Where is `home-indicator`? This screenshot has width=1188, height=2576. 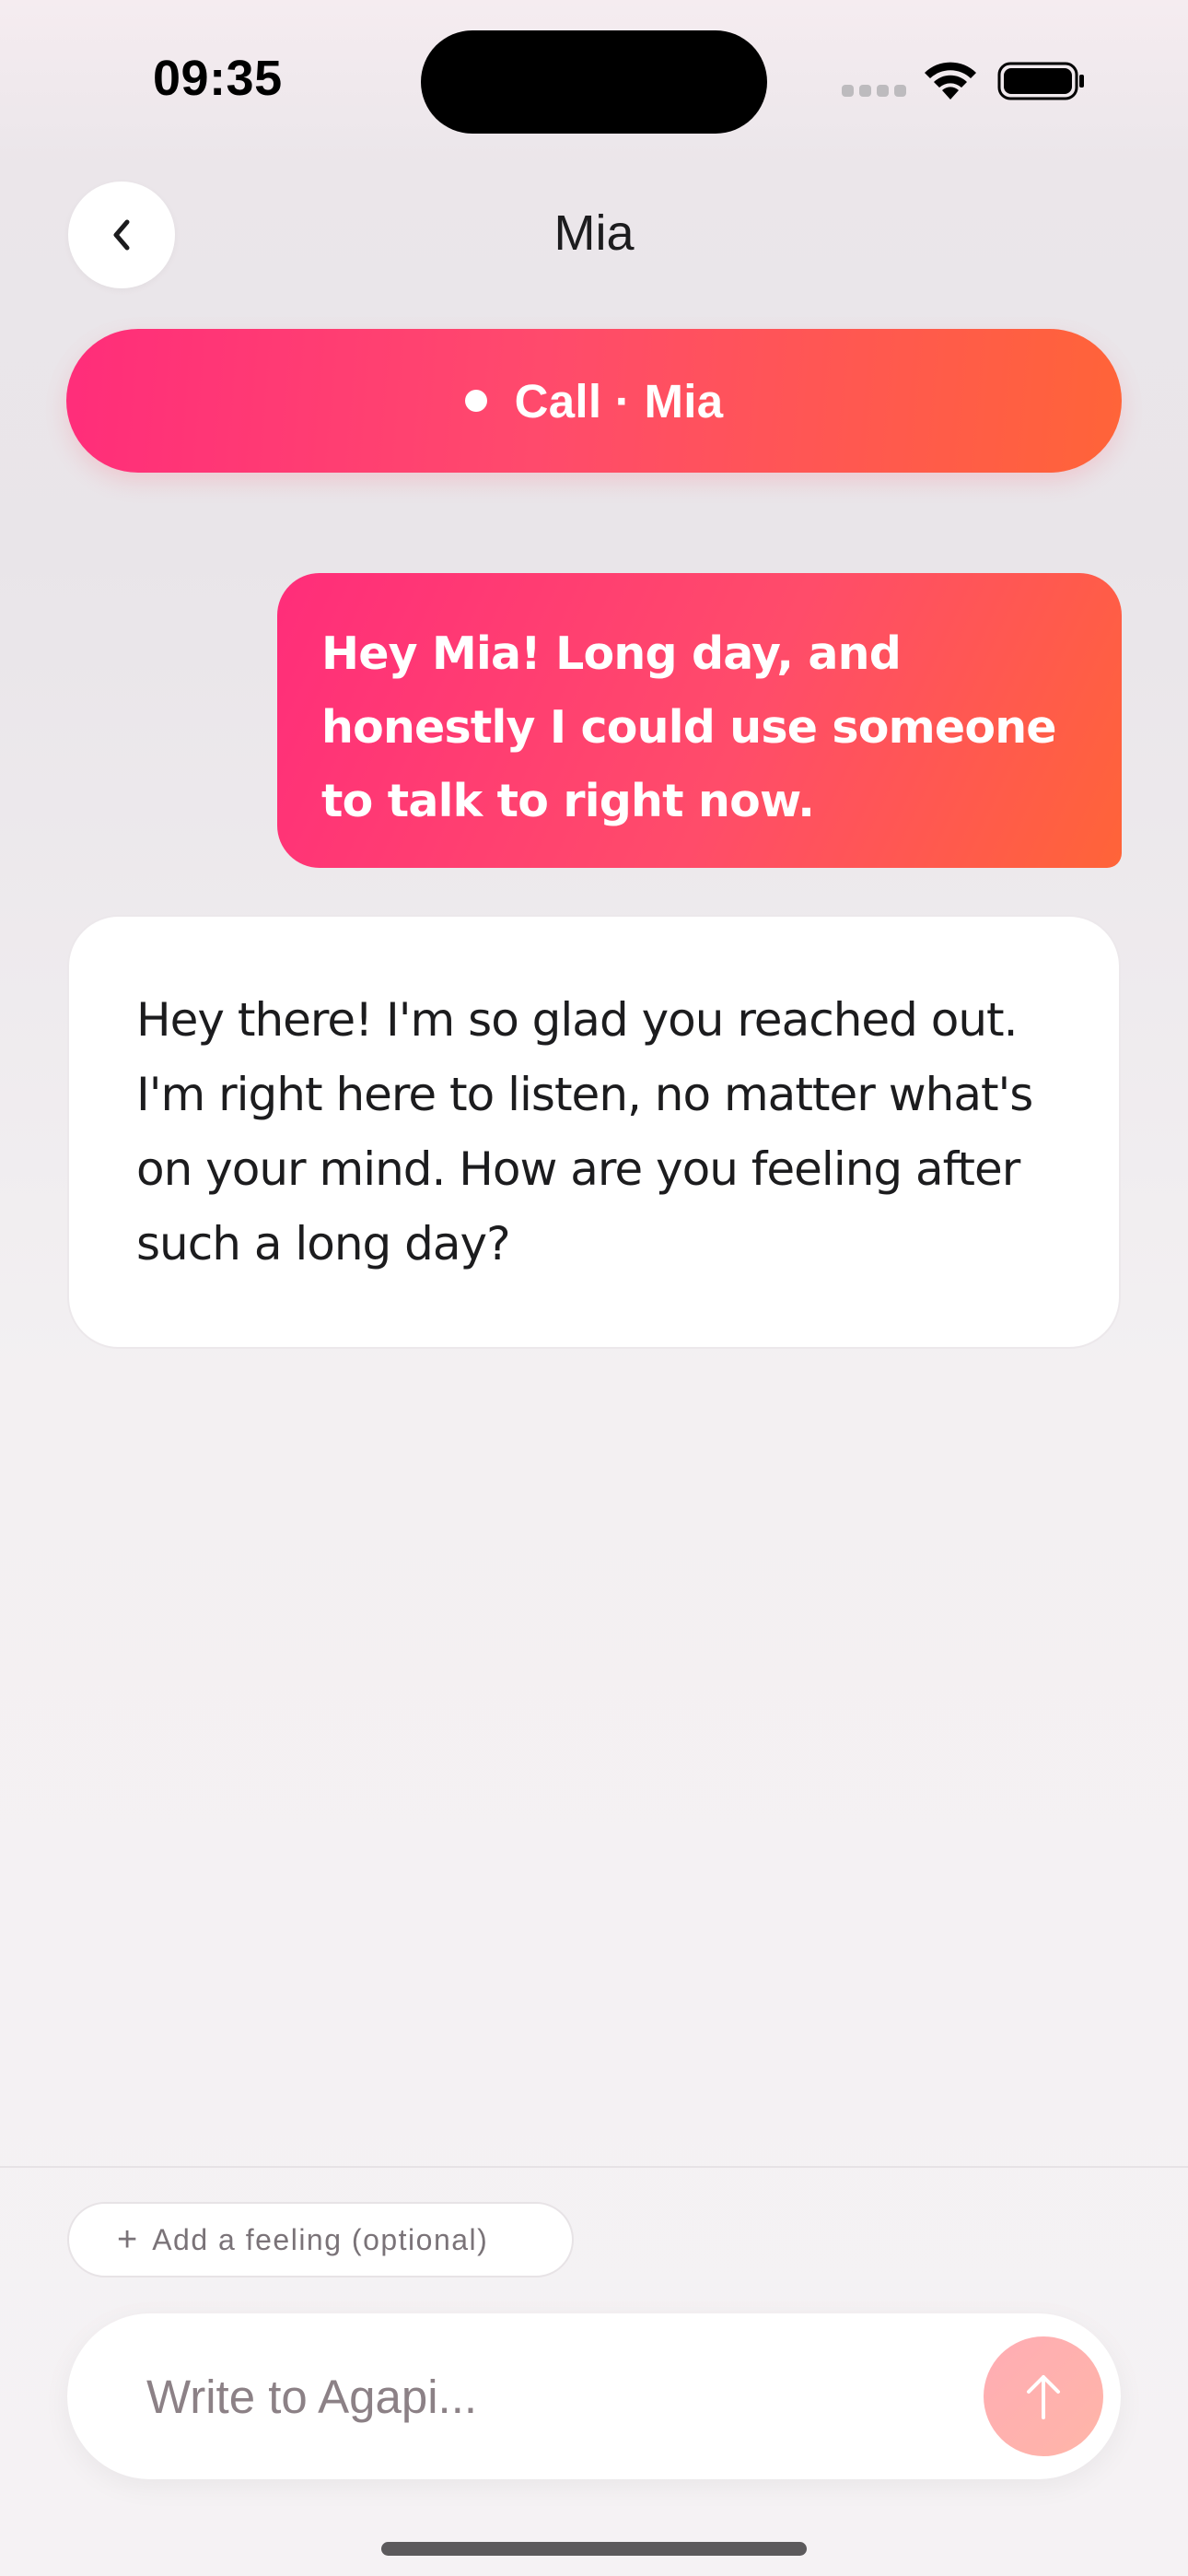
home-indicator is located at coordinates (594, 2549).